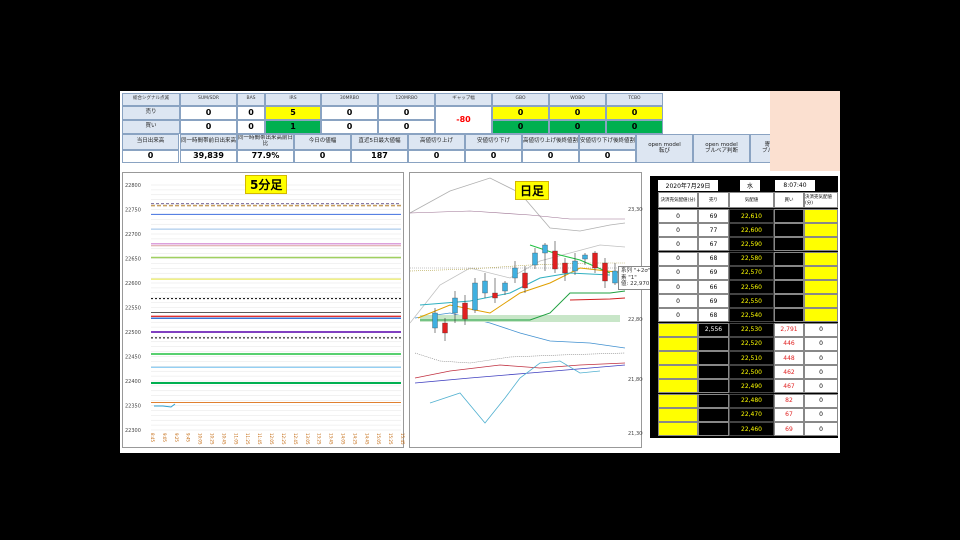  I want to click on buy-row-label: 買い, so click(151, 127).